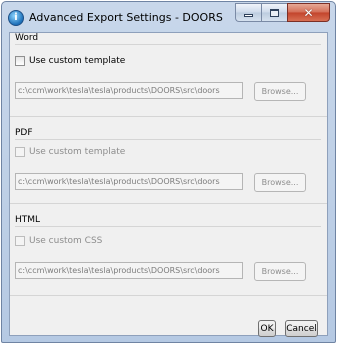  Describe the element at coordinates (24, 133) in the screenshot. I see `pdf-section-label: PDF` at that location.